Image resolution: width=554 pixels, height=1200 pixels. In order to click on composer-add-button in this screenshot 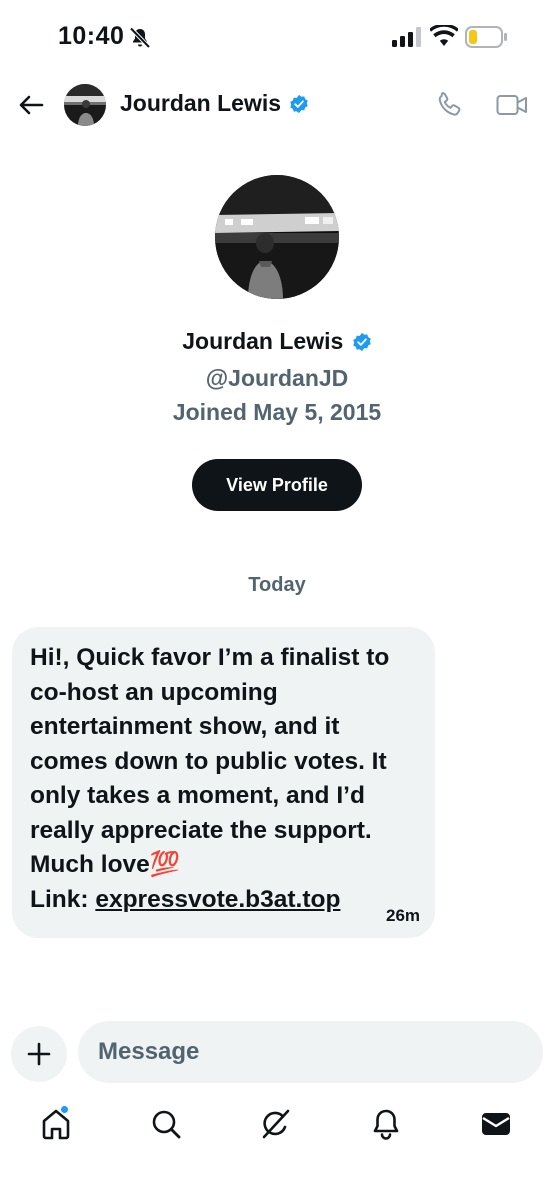, I will do `click(39, 1054)`.